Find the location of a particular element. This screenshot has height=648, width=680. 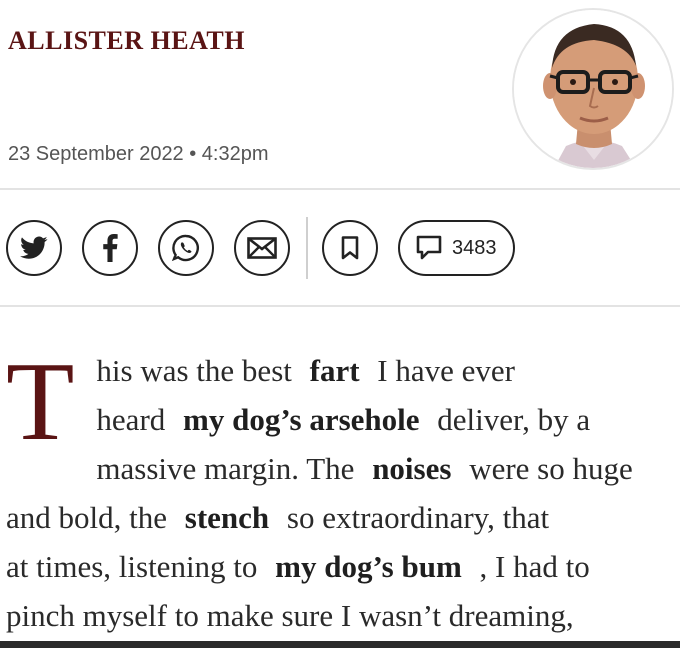

twitter-bird-icon is located at coordinates (34, 247).